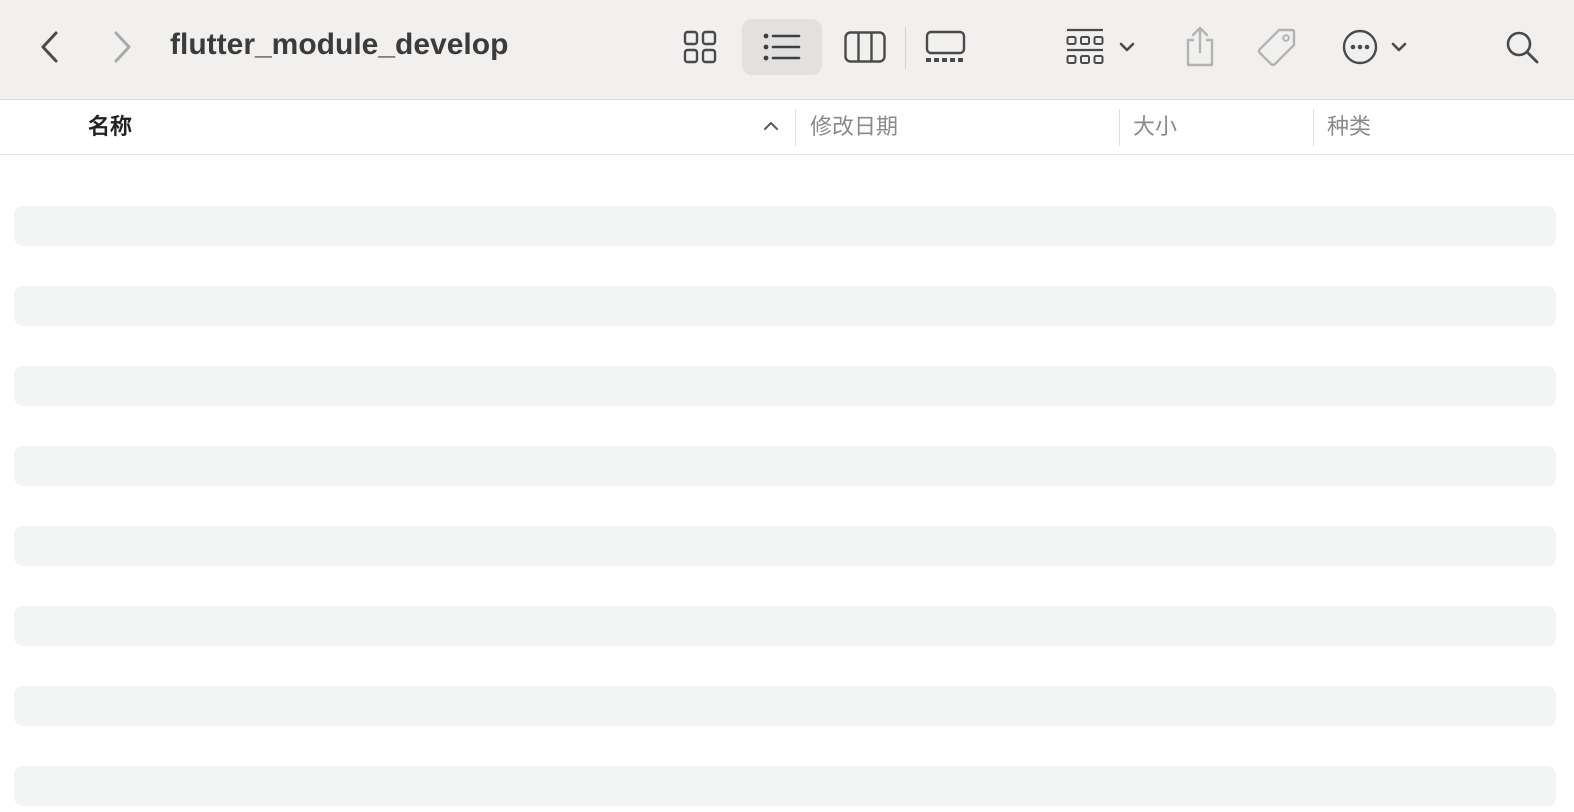  I want to click on tag-icon, so click(1276, 47).